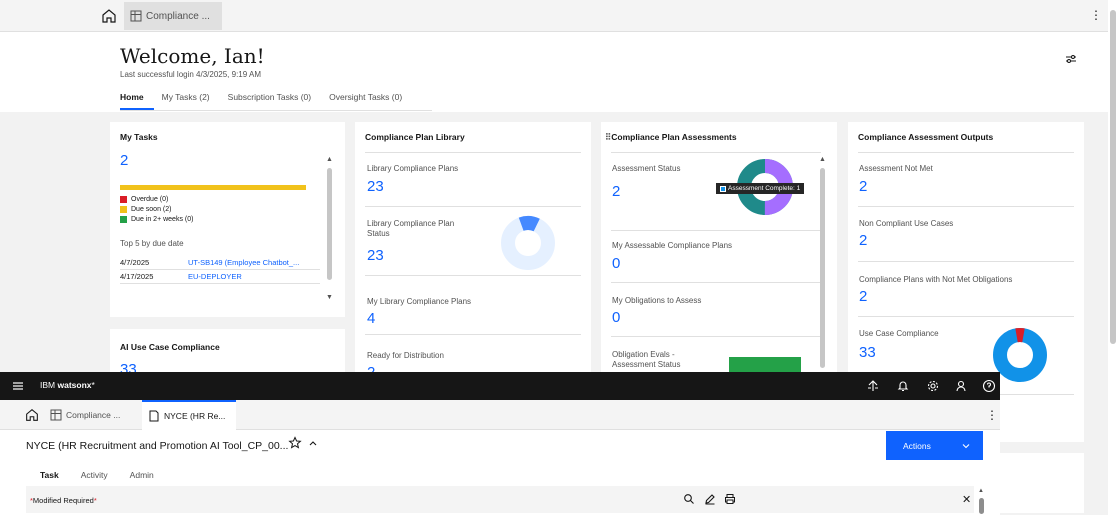 The height and width of the screenshot is (515, 1120). I want to click on legend-due-later: Due in 2+ weeks (0), so click(156, 219).